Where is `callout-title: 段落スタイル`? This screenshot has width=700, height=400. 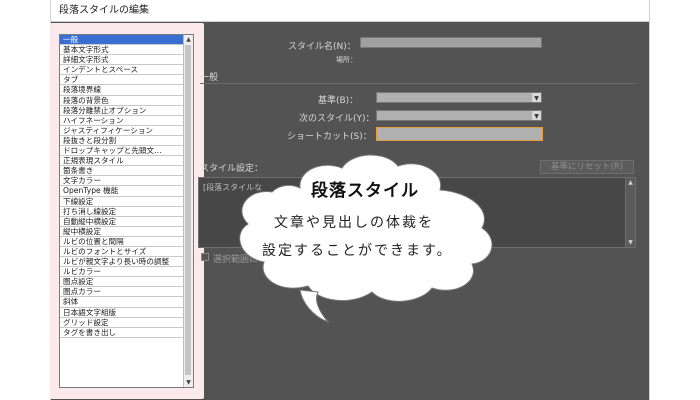 callout-title: 段落スタイル is located at coordinates (365, 191).